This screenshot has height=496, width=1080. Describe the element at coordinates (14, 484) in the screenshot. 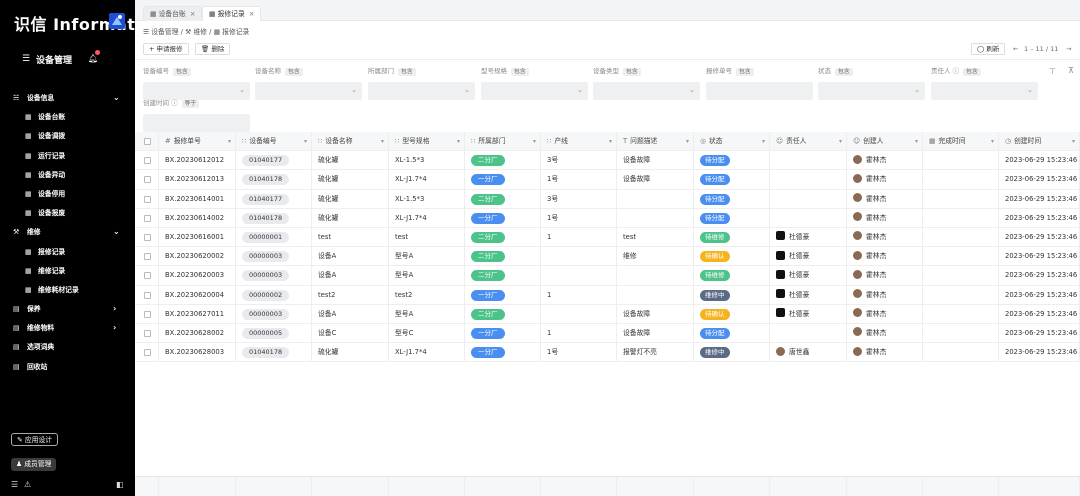

I see `menu-icon: ☰` at that location.